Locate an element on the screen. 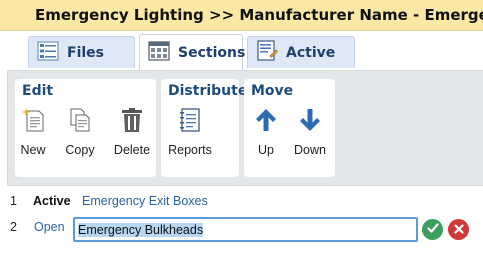  tab-files-label: Files is located at coordinates (85, 52).